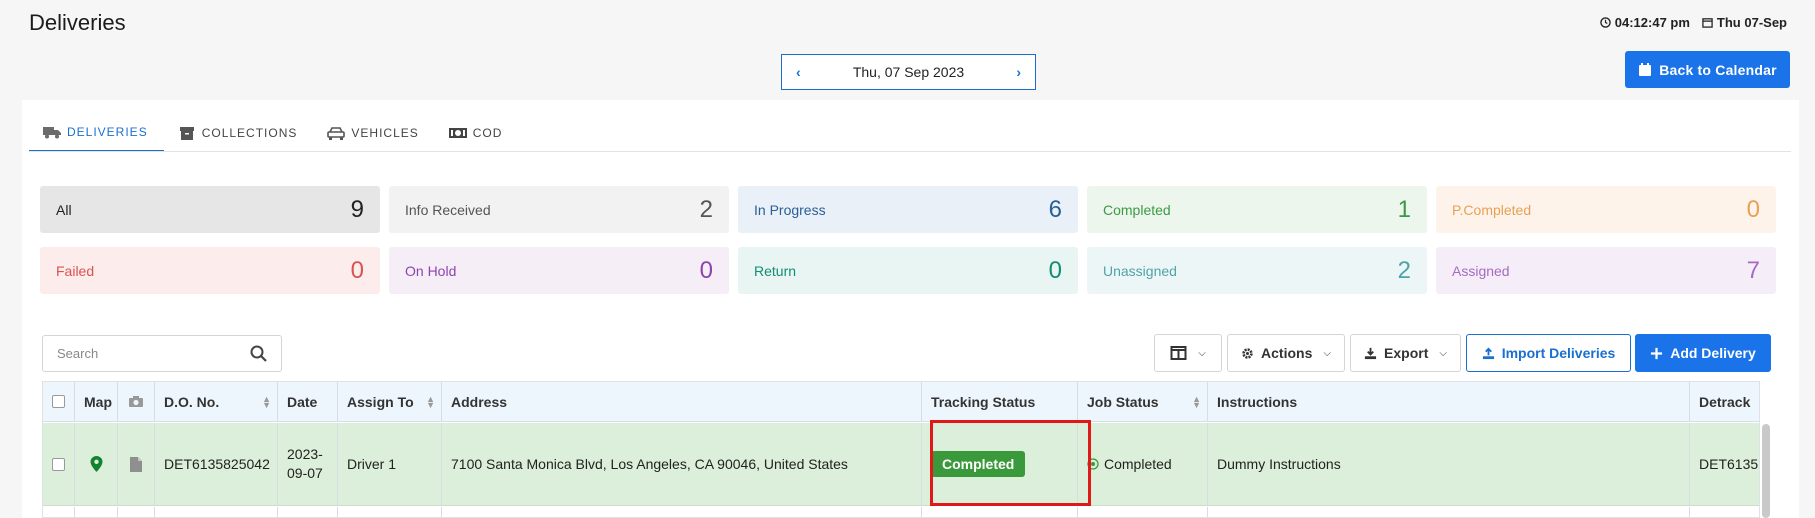 This screenshot has height=518, width=1815. Describe the element at coordinates (136, 512) in the screenshot. I see `photo-cell` at that location.